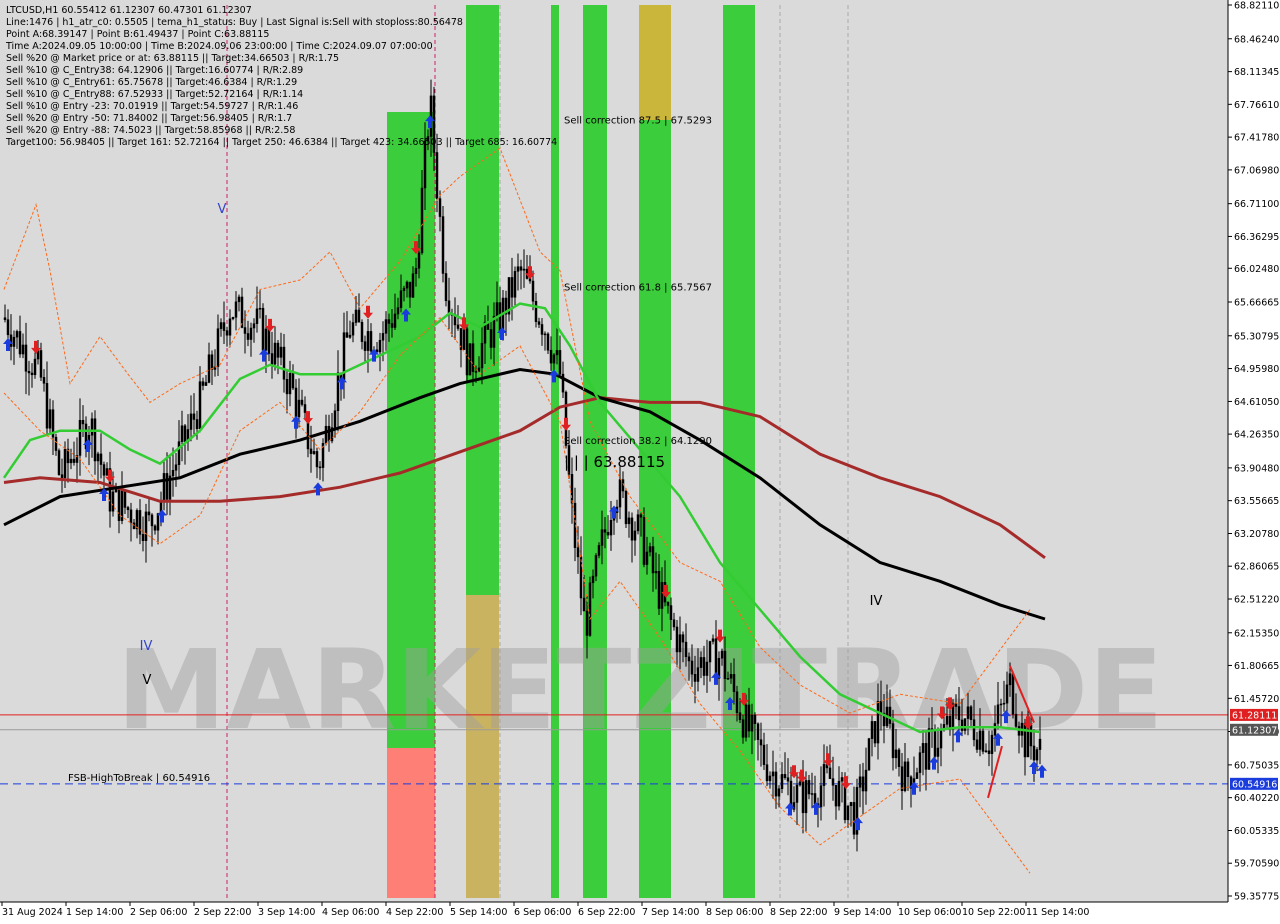 The height and width of the screenshot is (924, 1280). Describe the element at coordinates (1256, 39) in the screenshot. I see `y-tick-label: 68.46240` at that location.